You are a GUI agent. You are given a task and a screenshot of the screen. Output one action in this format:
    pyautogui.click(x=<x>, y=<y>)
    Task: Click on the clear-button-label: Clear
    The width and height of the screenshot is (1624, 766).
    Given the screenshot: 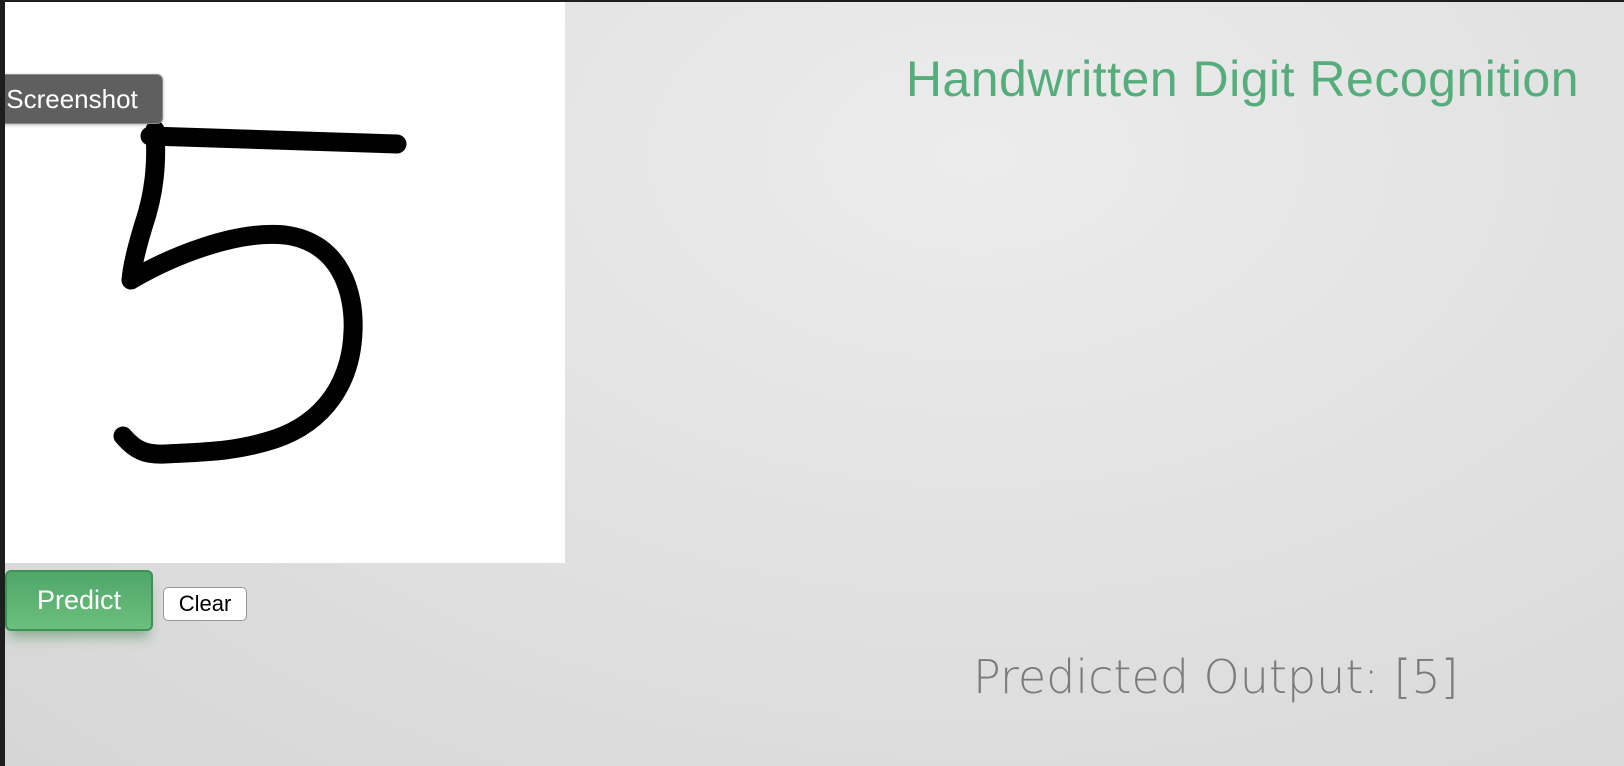 What is the action you would take?
    pyautogui.click(x=205, y=603)
    